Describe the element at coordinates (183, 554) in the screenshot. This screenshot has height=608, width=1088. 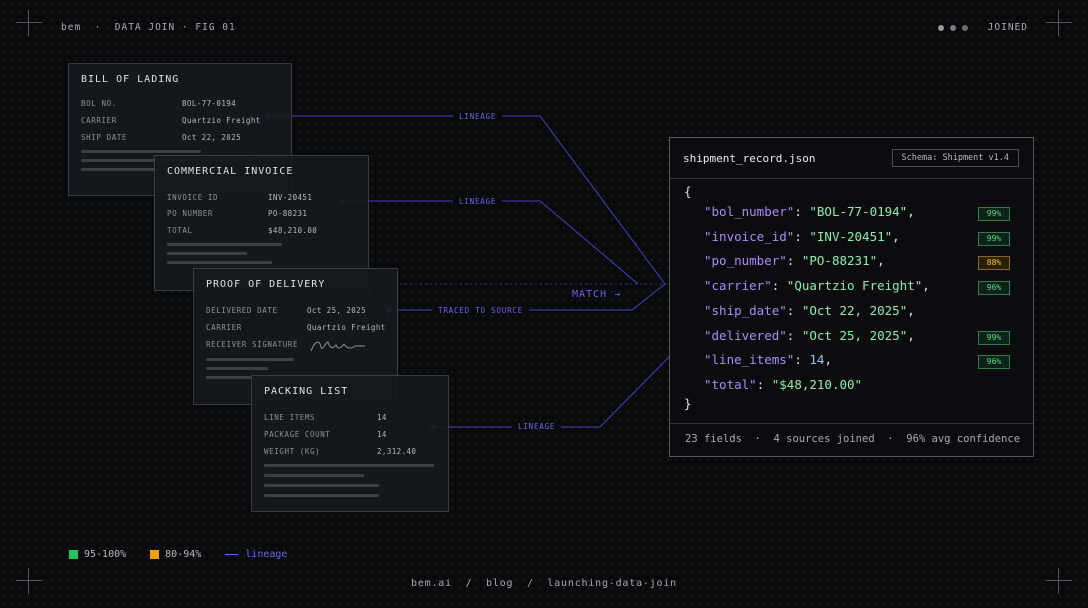
I see `legend-label-mid: 80-94%` at that location.